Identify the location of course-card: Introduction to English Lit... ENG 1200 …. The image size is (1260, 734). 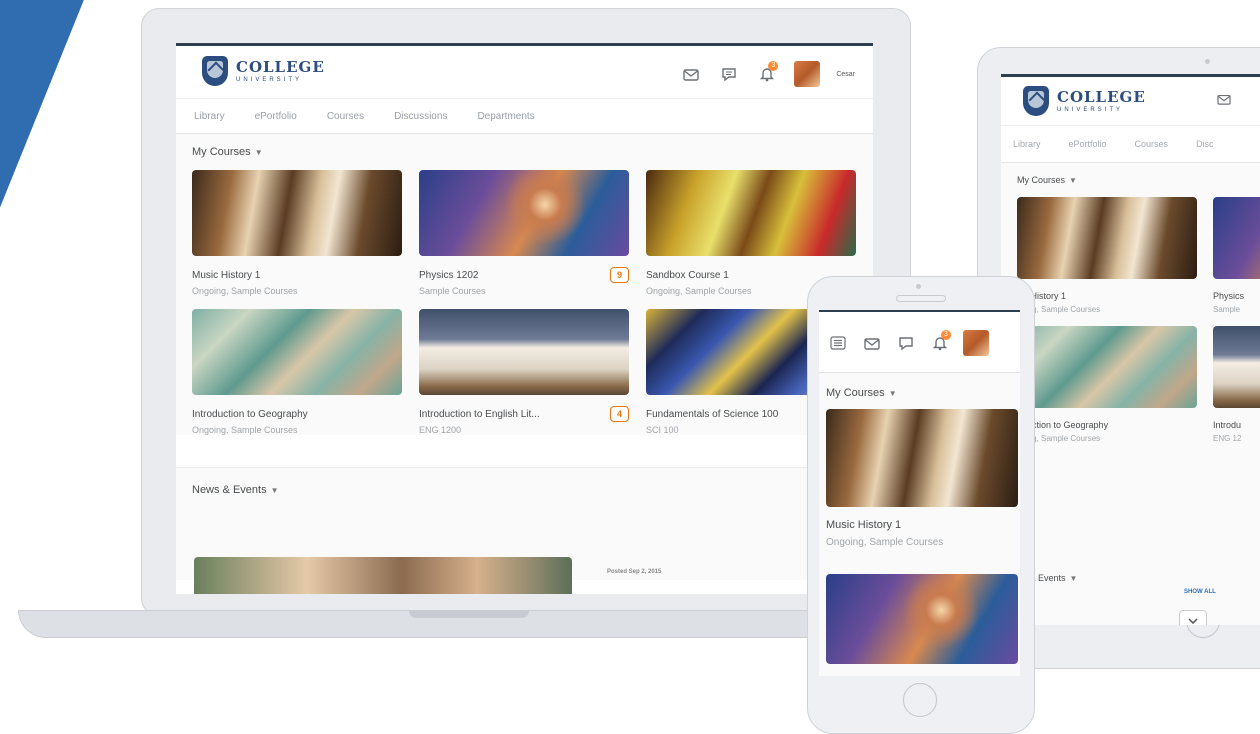
(524, 372).